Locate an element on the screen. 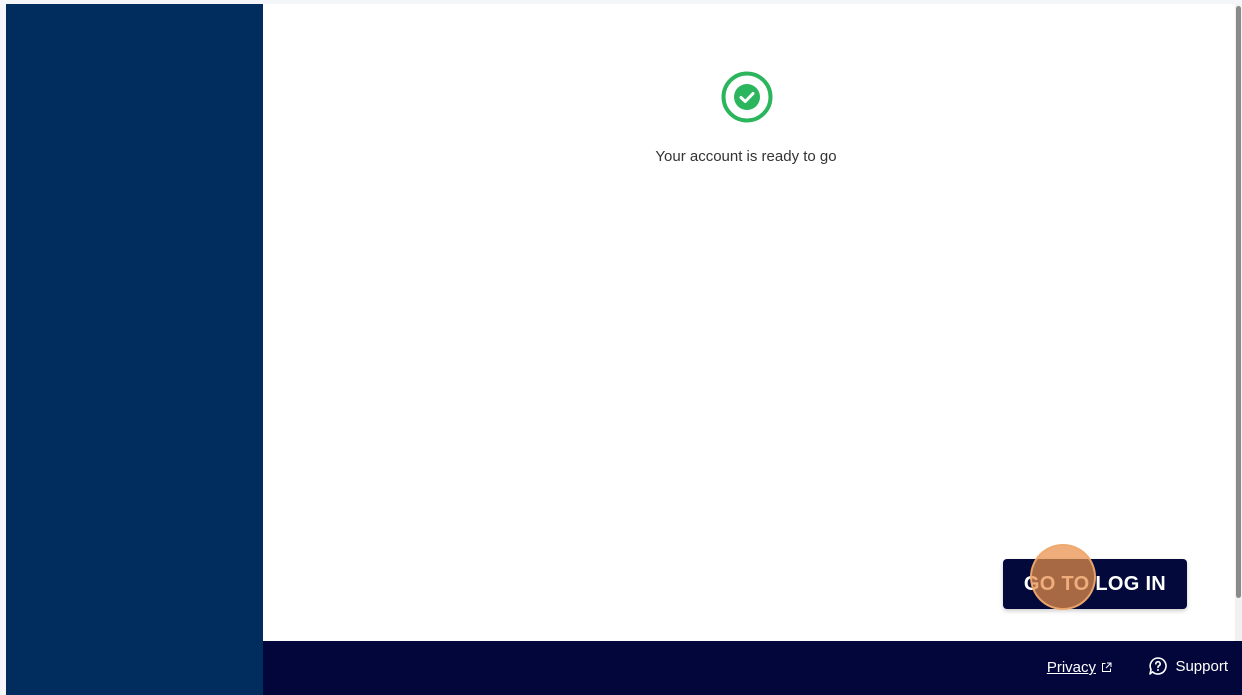  external-link-icon is located at coordinates (1107, 667).